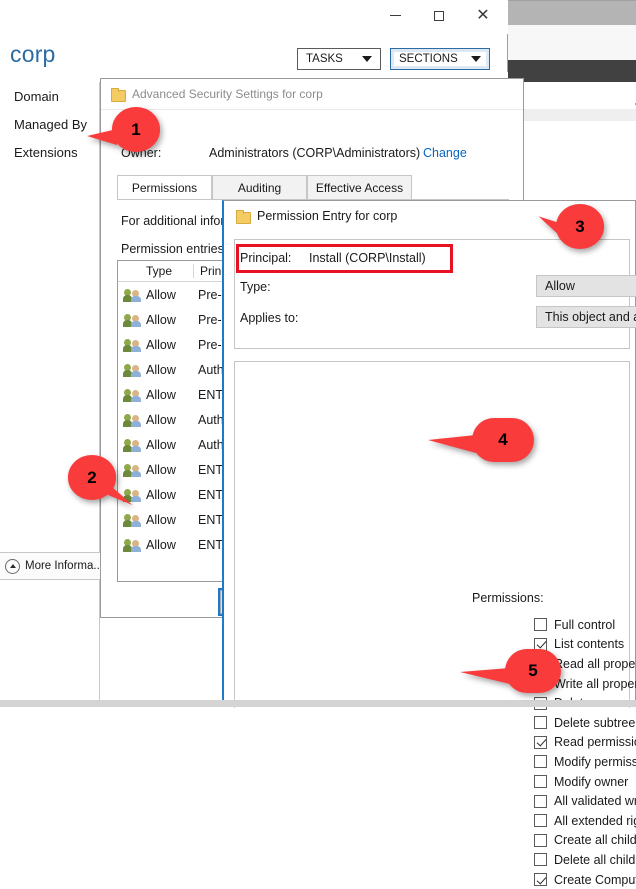 The image size is (636, 889). I want to click on page-title: corp, so click(33, 54).